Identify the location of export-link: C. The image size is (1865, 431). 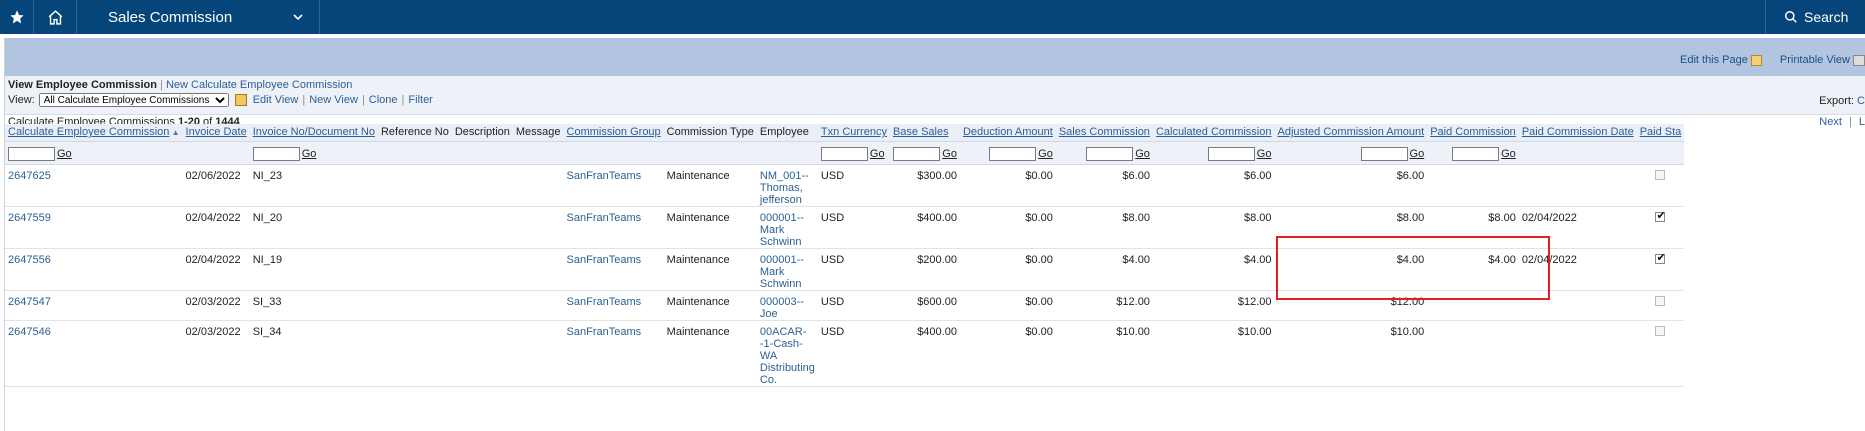
(1861, 101).